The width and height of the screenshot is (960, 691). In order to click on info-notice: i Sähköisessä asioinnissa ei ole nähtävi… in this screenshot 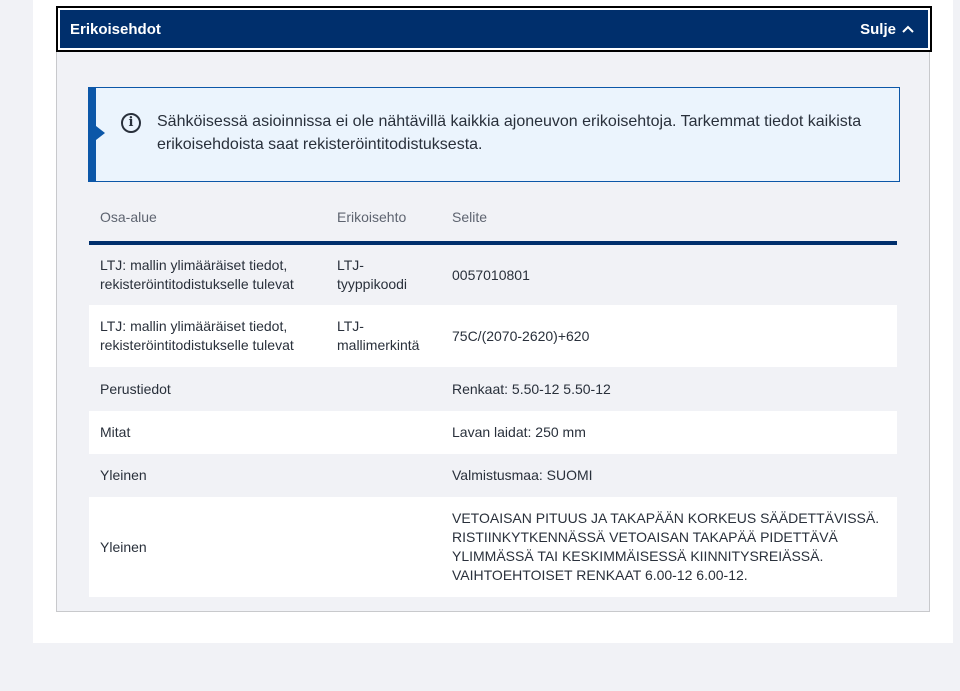, I will do `click(494, 134)`.